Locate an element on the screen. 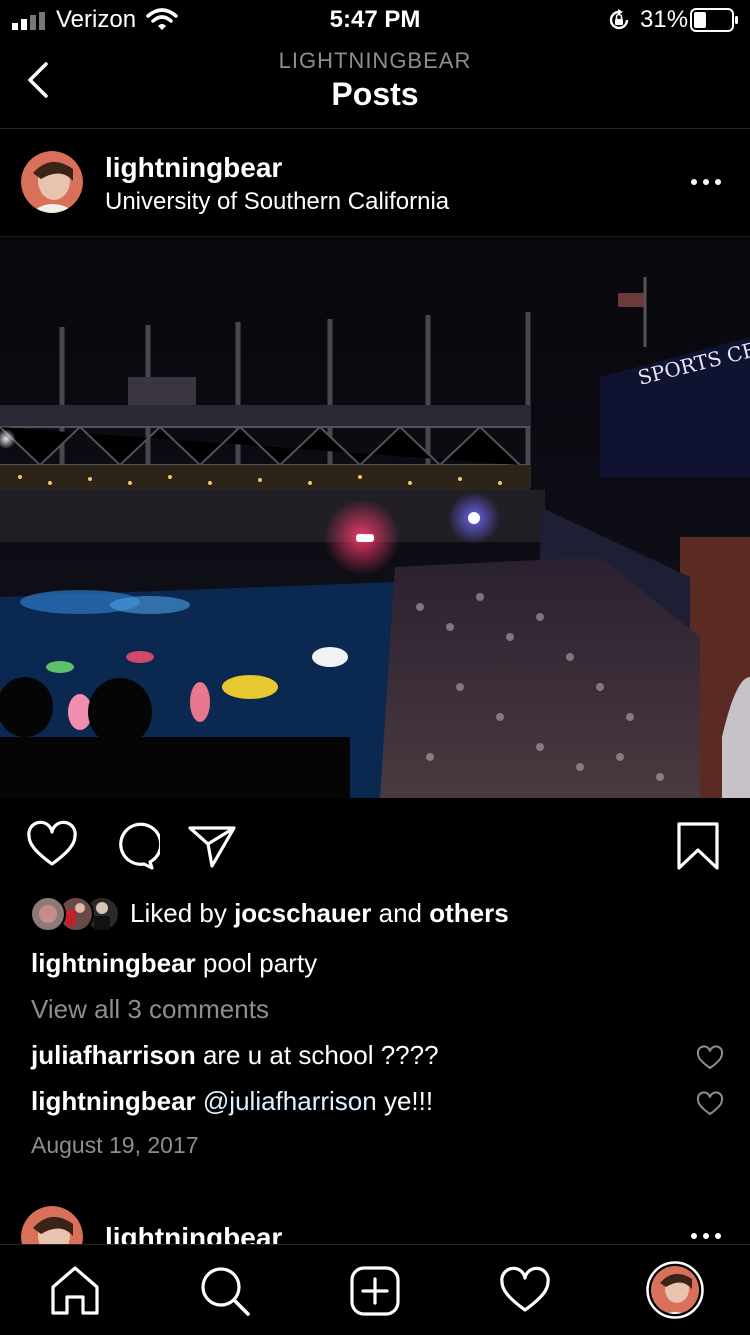  post-caption: lightningbear pool party is located at coordinates (174, 963).